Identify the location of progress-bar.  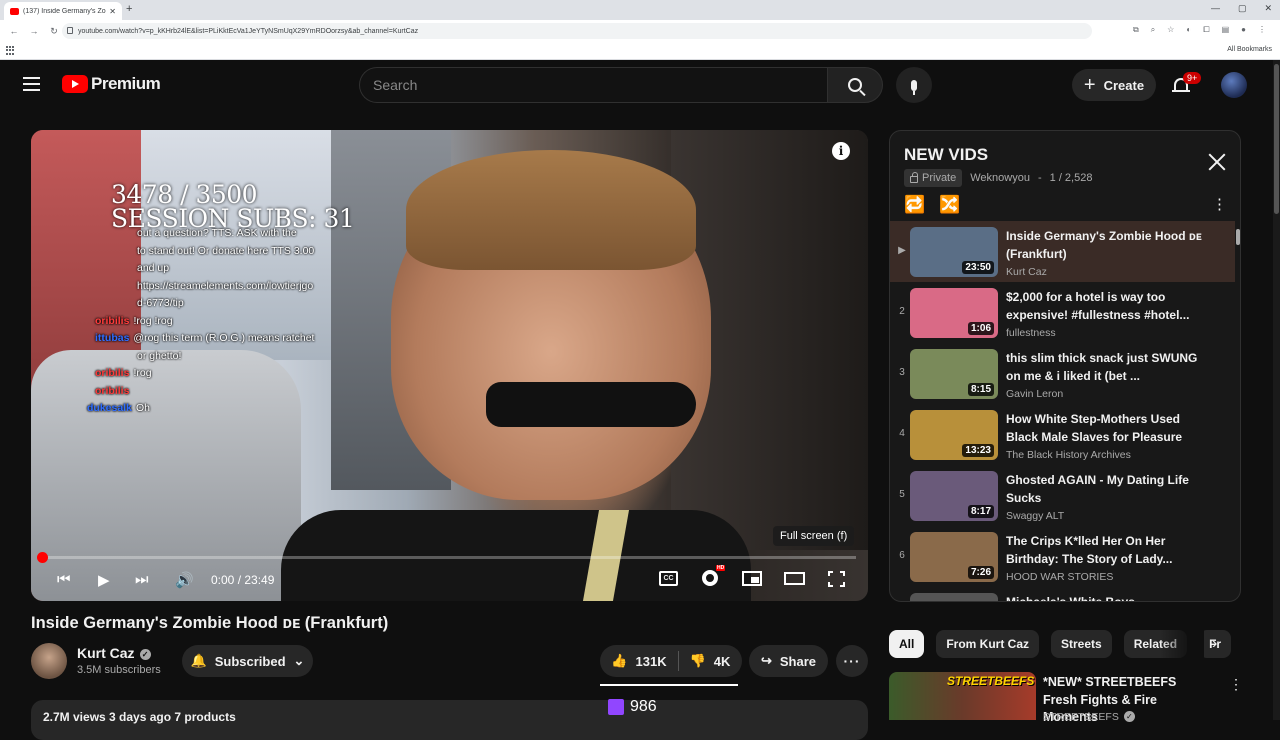
(449, 557).